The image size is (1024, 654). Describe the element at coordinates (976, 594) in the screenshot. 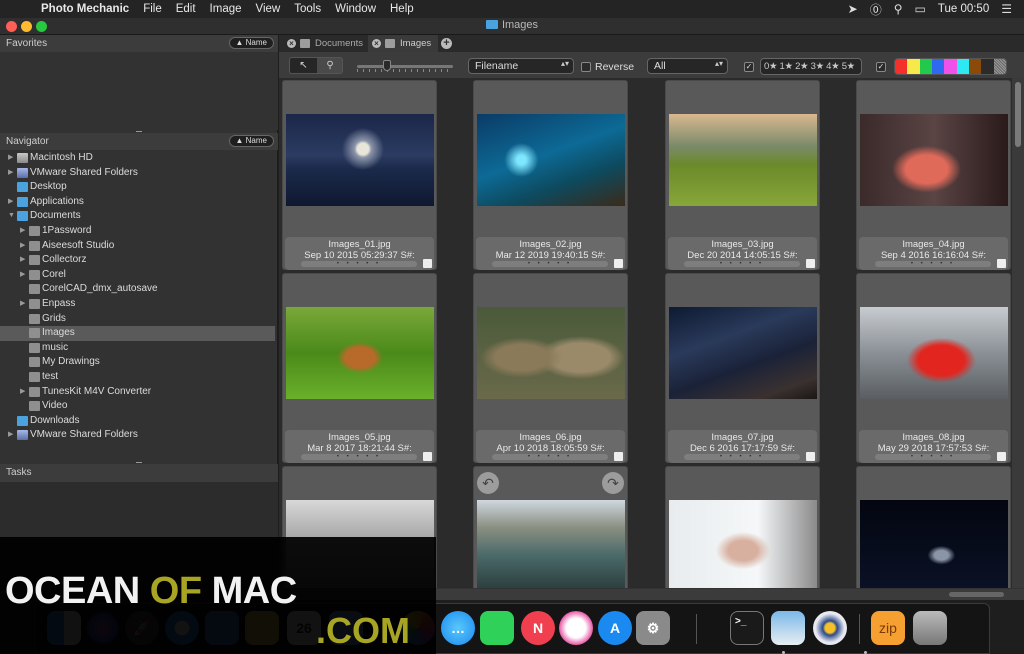

I see `horizontal-scrollbar-thumb` at that location.